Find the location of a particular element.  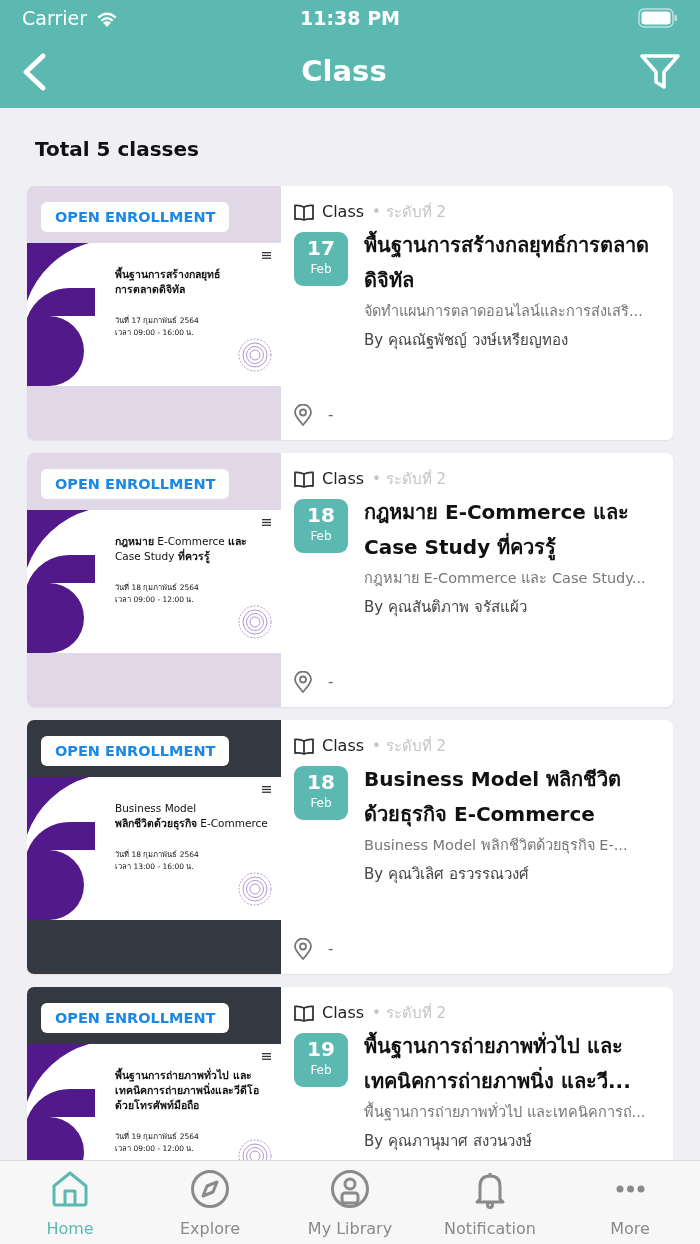

banner-title: กฎหมาย E-Commerce และ is located at coordinates (181, 541).